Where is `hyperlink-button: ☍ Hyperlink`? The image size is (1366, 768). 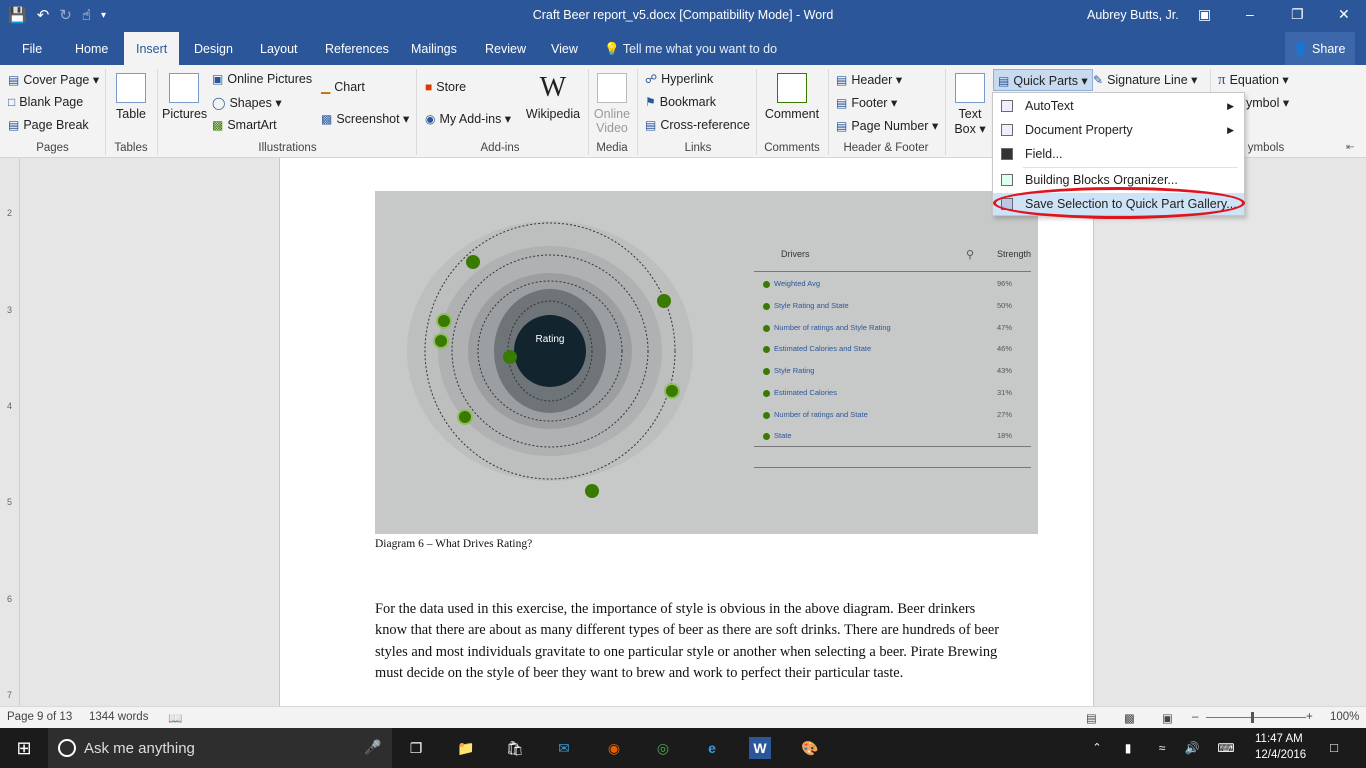 hyperlink-button: ☍ Hyperlink is located at coordinates (679, 79).